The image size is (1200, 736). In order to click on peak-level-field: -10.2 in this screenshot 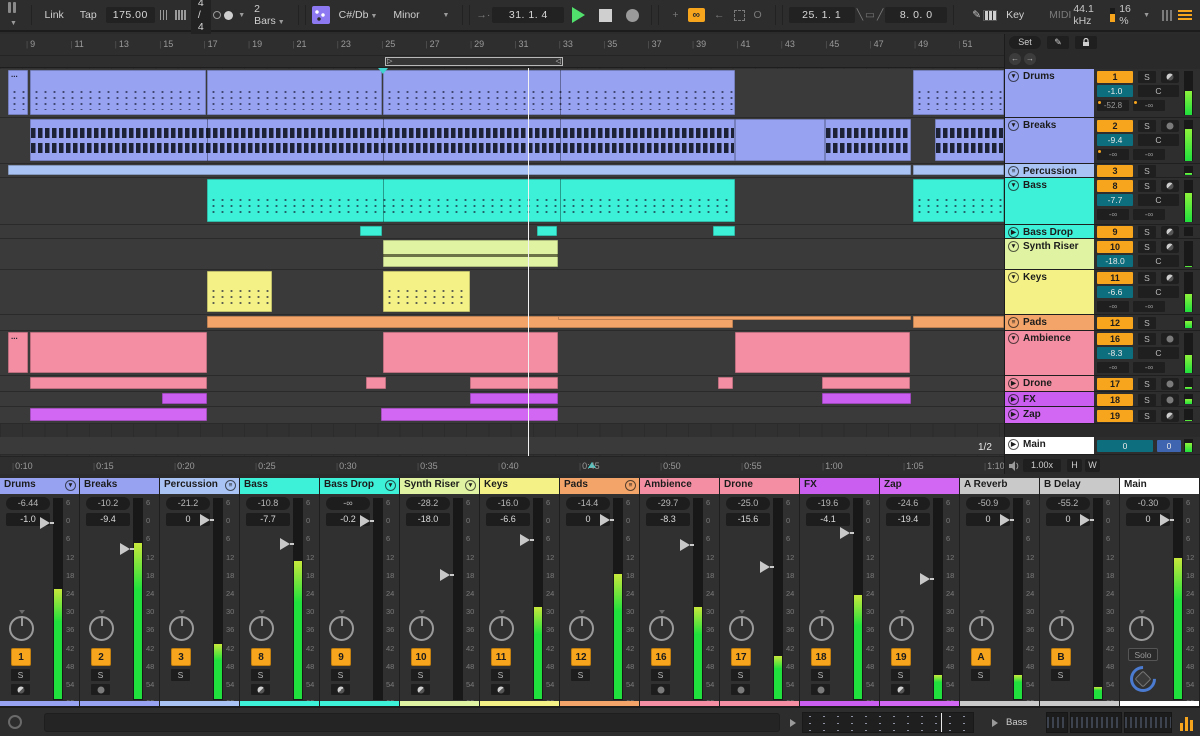, I will do `click(108, 503)`.